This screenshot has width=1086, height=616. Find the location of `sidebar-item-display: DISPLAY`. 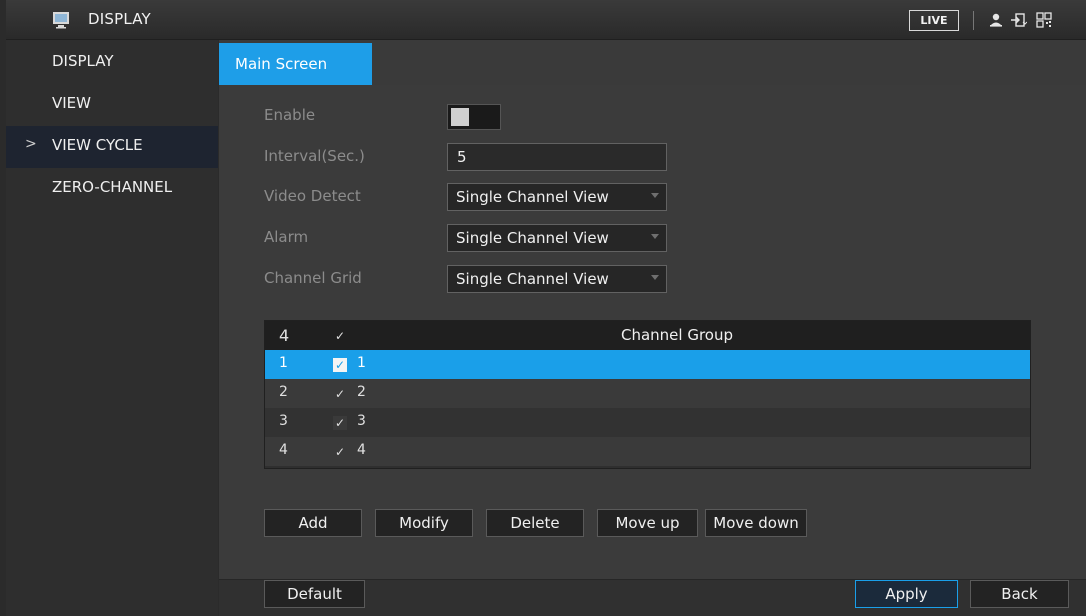

sidebar-item-display: DISPLAY is located at coordinates (112, 63).